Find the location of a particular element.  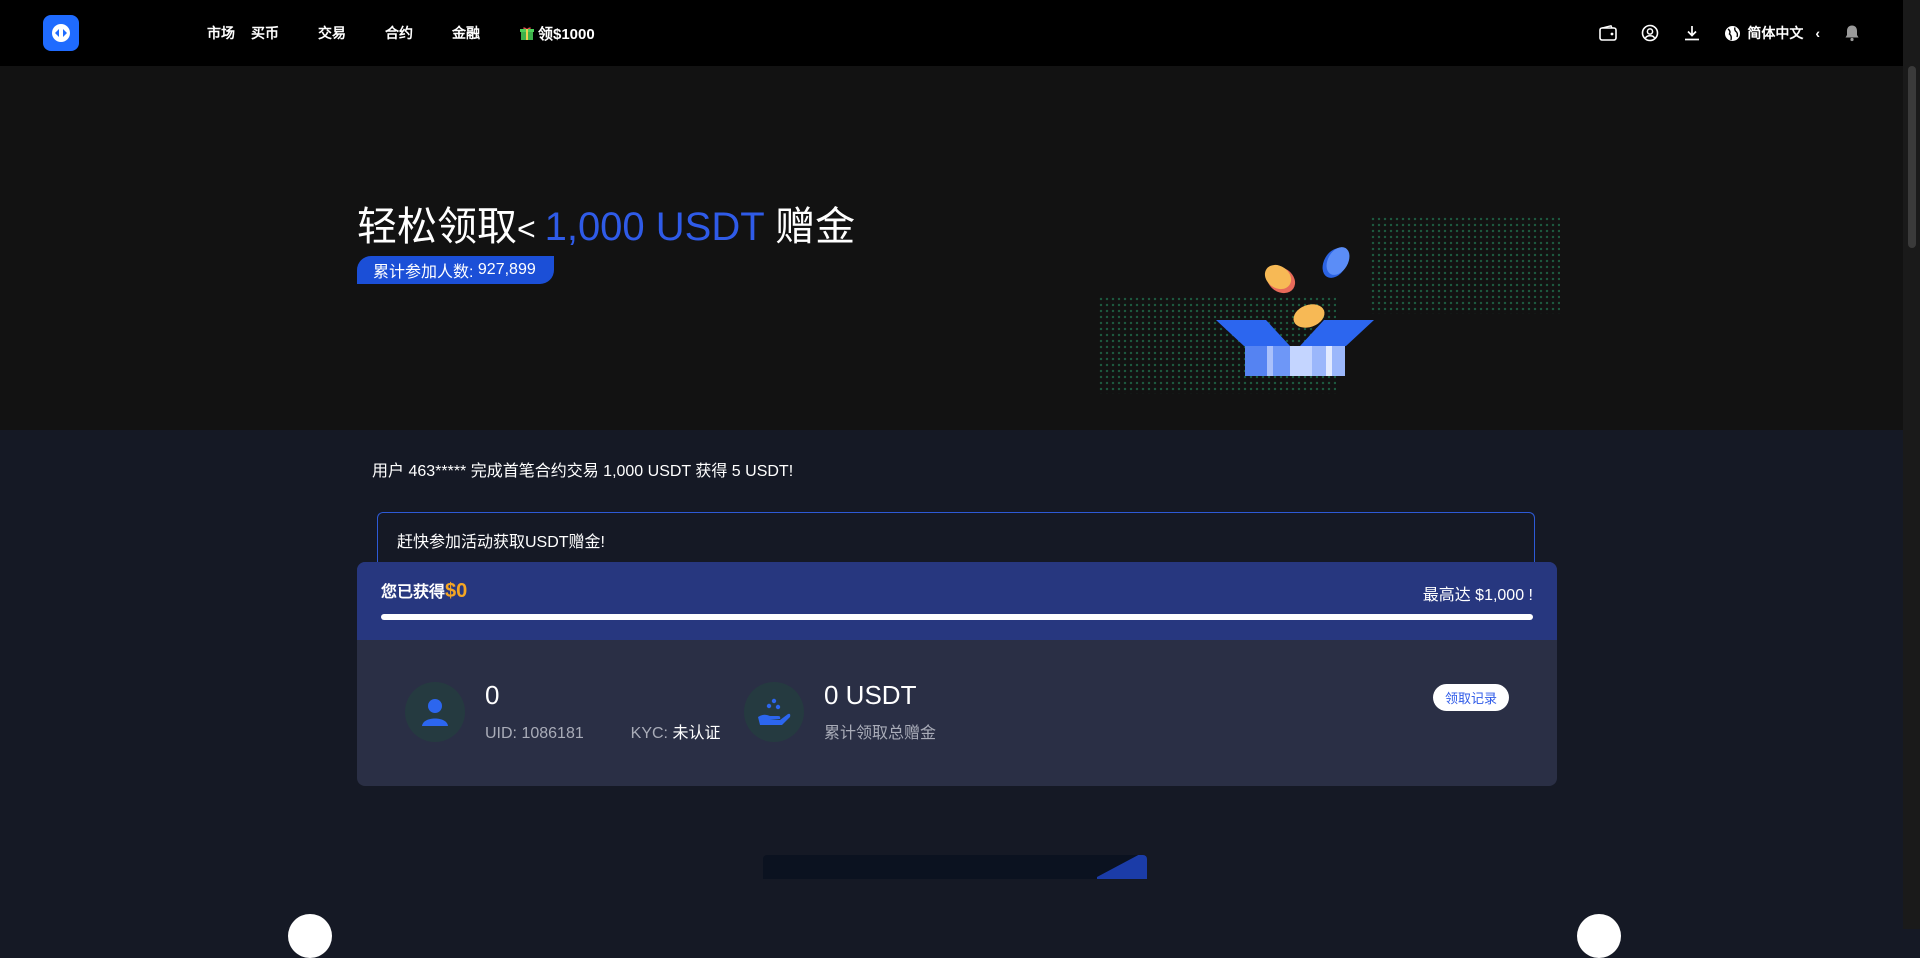

max-reward-label: 最高达 $1,000 ! is located at coordinates (1477, 595).